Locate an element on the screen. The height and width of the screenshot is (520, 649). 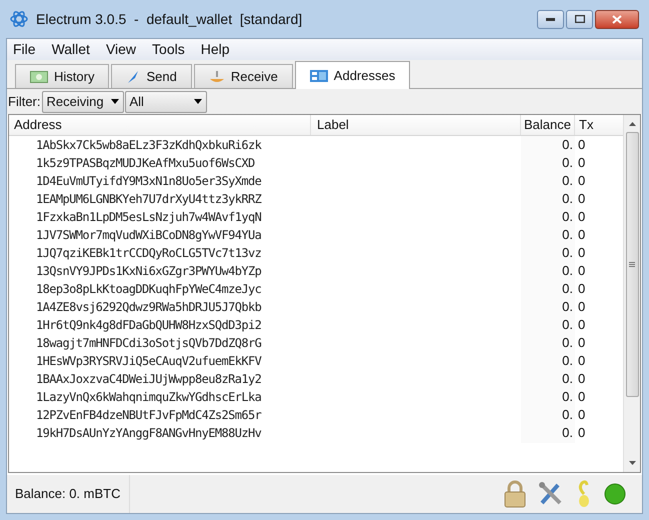
window-title: Electrum 3.0.5 - default_wallet [standard] is located at coordinates (169, 19).